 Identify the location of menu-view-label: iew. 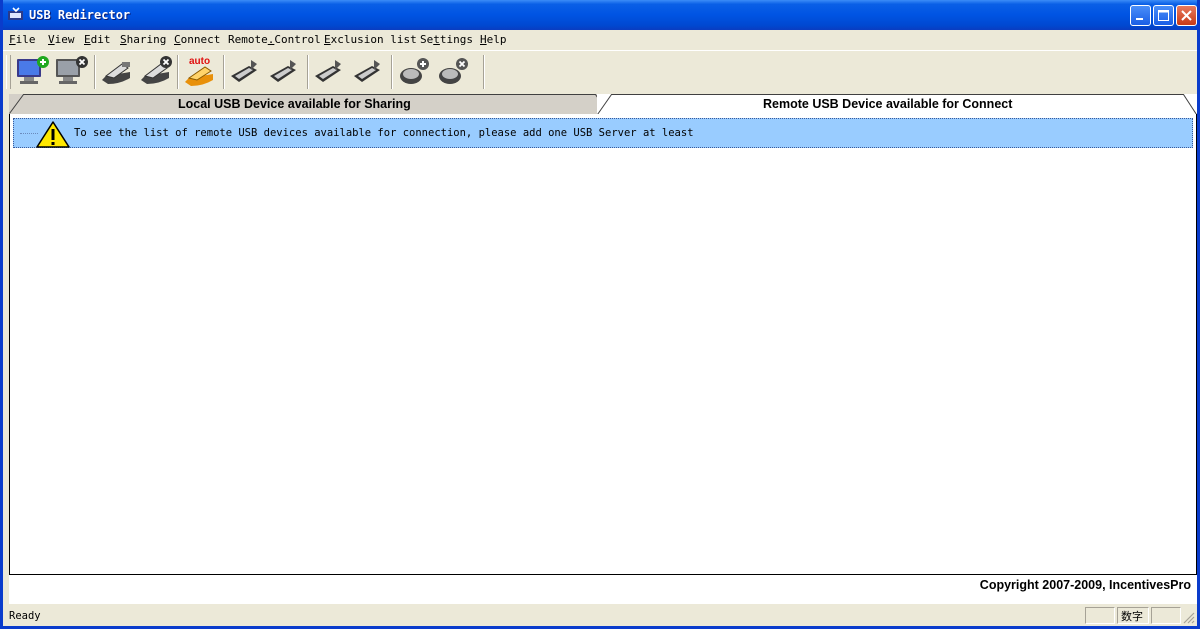
(64, 39).